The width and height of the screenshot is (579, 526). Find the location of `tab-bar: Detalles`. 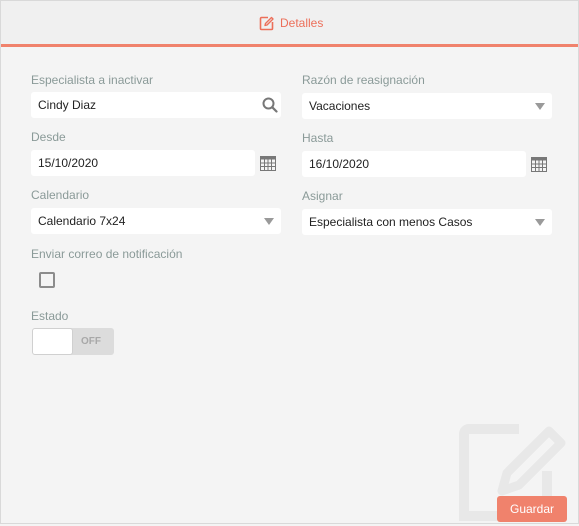

tab-bar: Detalles is located at coordinates (289, 24).